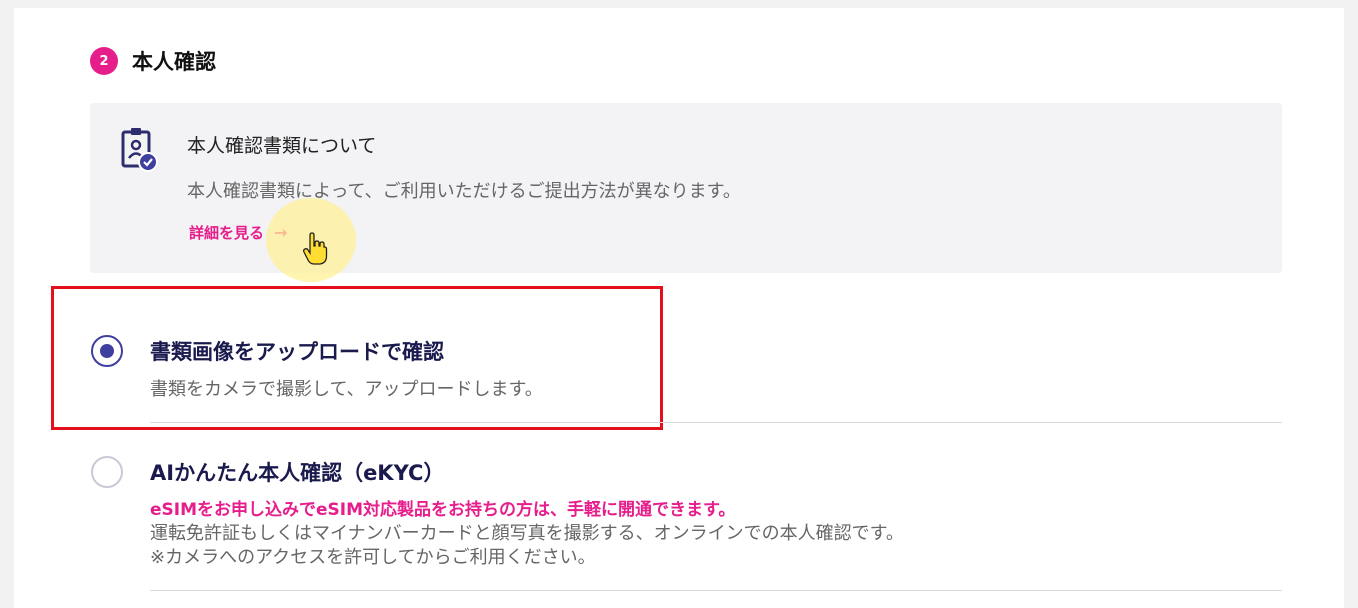 The height and width of the screenshot is (608, 1358). I want to click on ekyc-option-highlight: eSIMをお申し込みでeSIM対応製品をお持ちの方は、手軽に開通できます。, so click(443, 510).